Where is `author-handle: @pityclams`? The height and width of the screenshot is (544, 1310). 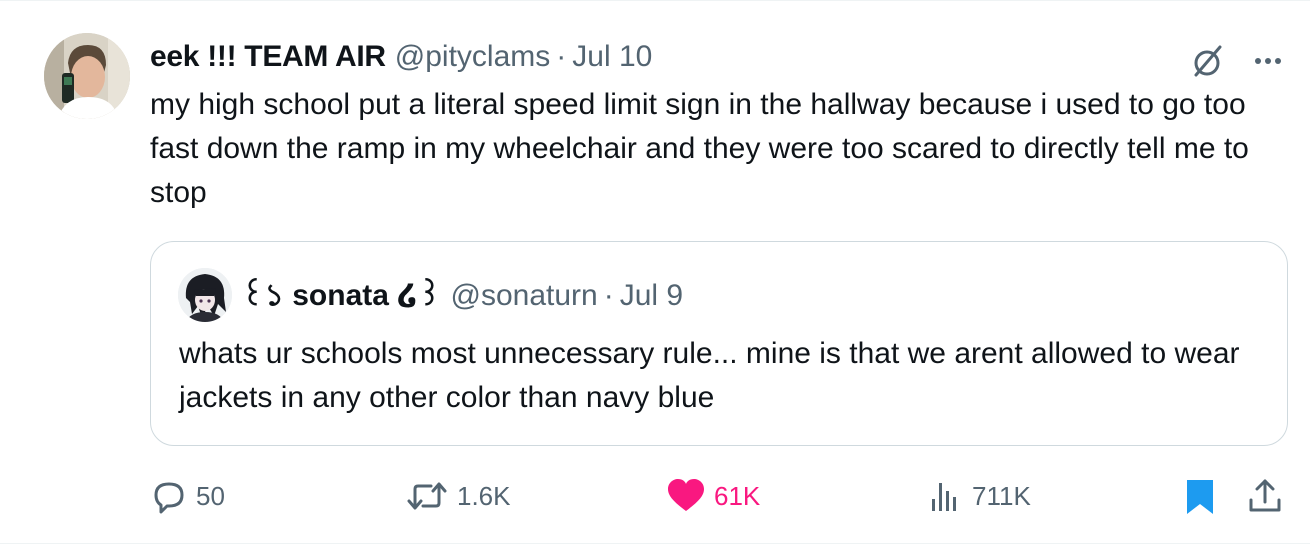
author-handle: @pityclams is located at coordinates (472, 57).